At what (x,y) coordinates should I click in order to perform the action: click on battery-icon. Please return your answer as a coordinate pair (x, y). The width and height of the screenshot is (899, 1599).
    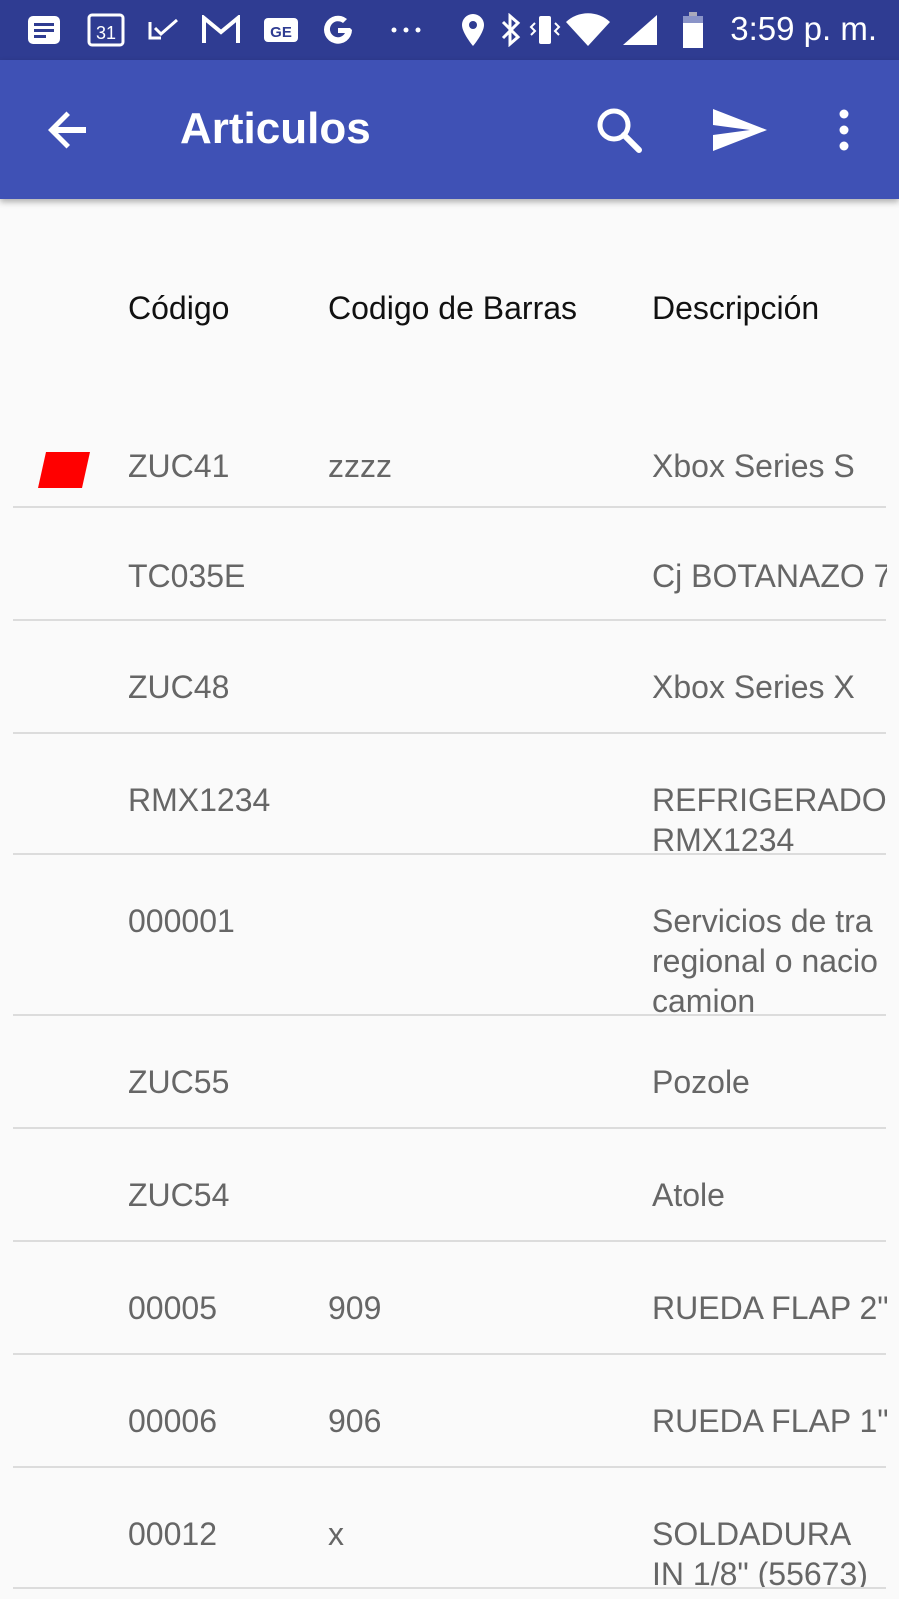
    Looking at the image, I should click on (693, 30).